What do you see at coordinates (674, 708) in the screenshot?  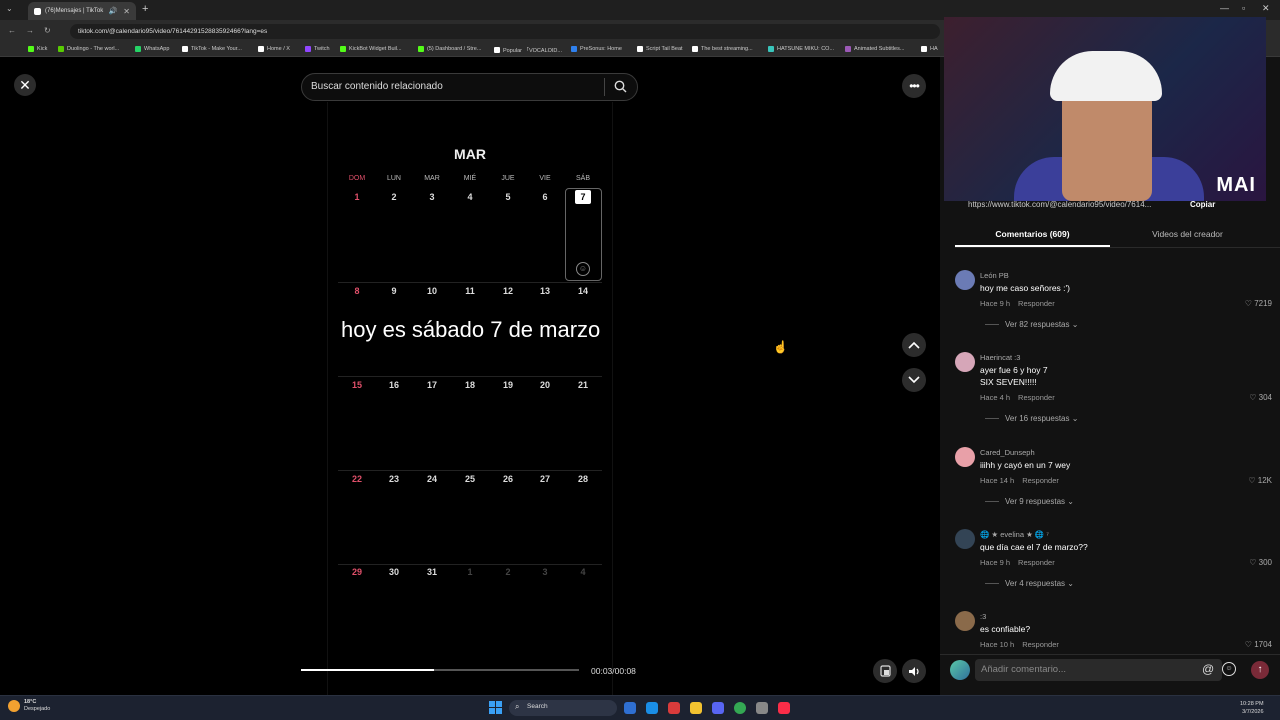 I see `app-icon` at bounding box center [674, 708].